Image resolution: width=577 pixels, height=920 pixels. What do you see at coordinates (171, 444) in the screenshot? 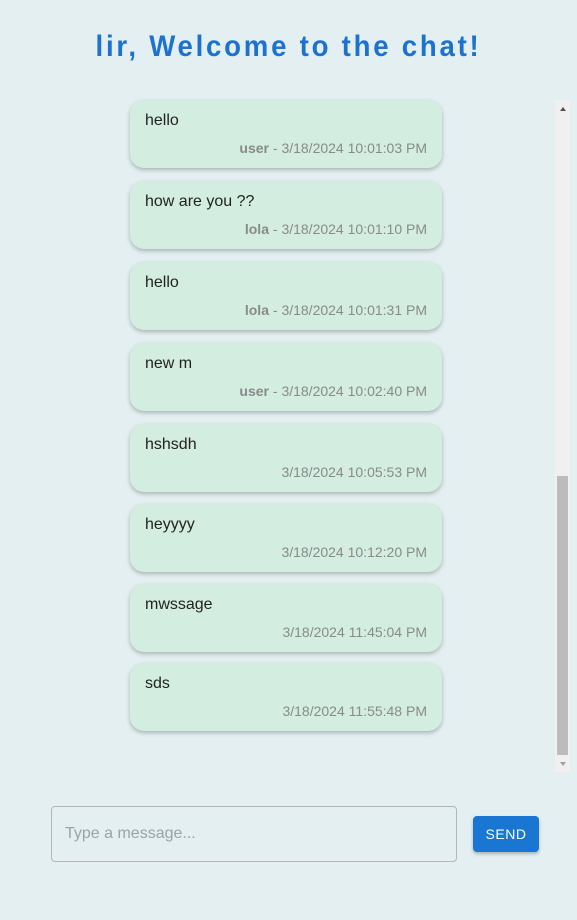
I see `message-text: hshsdh` at bounding box center [171, 444].